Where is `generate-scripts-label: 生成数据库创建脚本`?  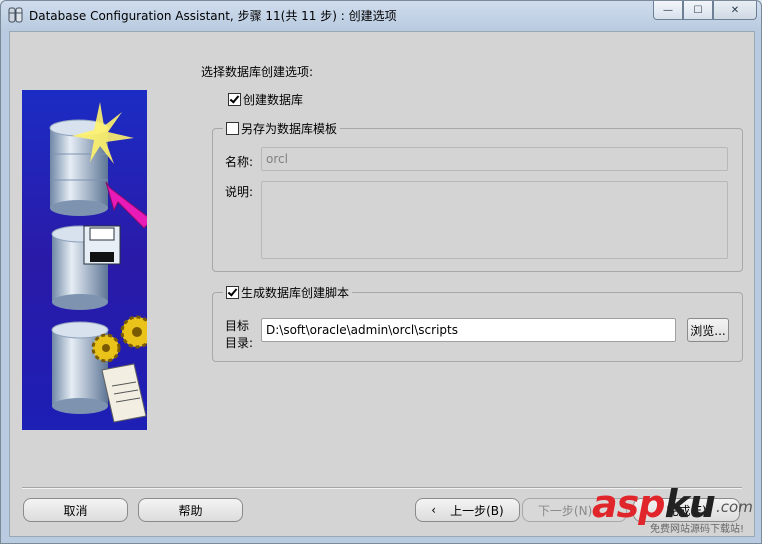
generate-scripts-label: 生成数据库创建脚本 is located at coordinates (295, 293).